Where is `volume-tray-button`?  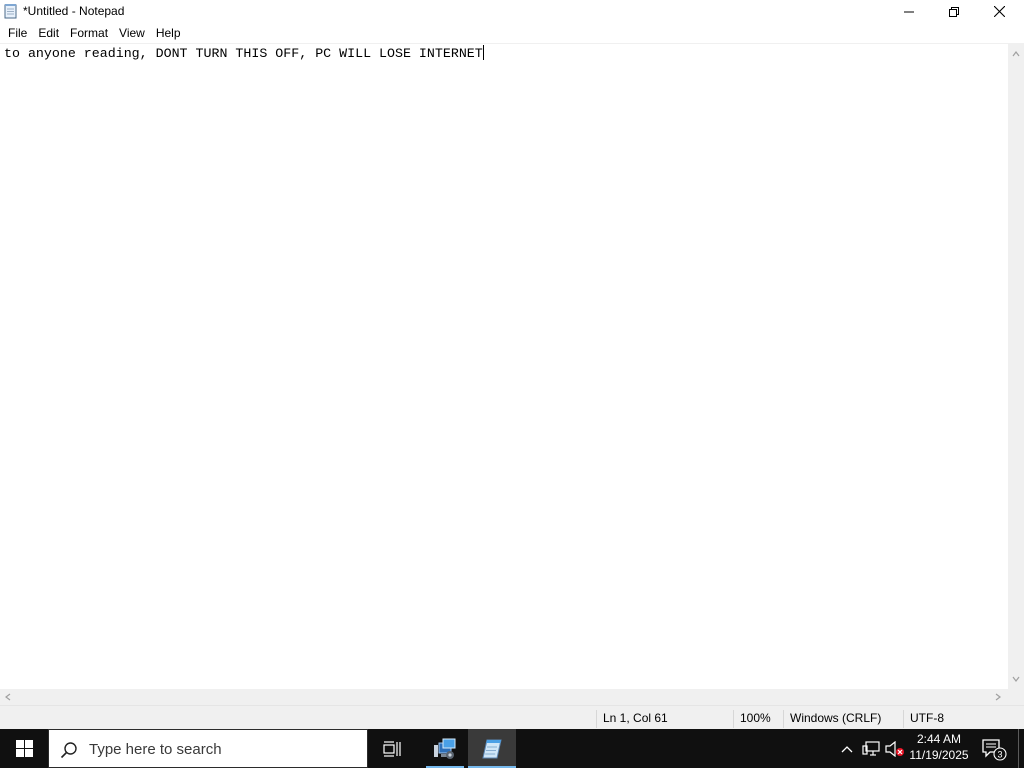
volume-tray-button is located at coordinates (895, 748).